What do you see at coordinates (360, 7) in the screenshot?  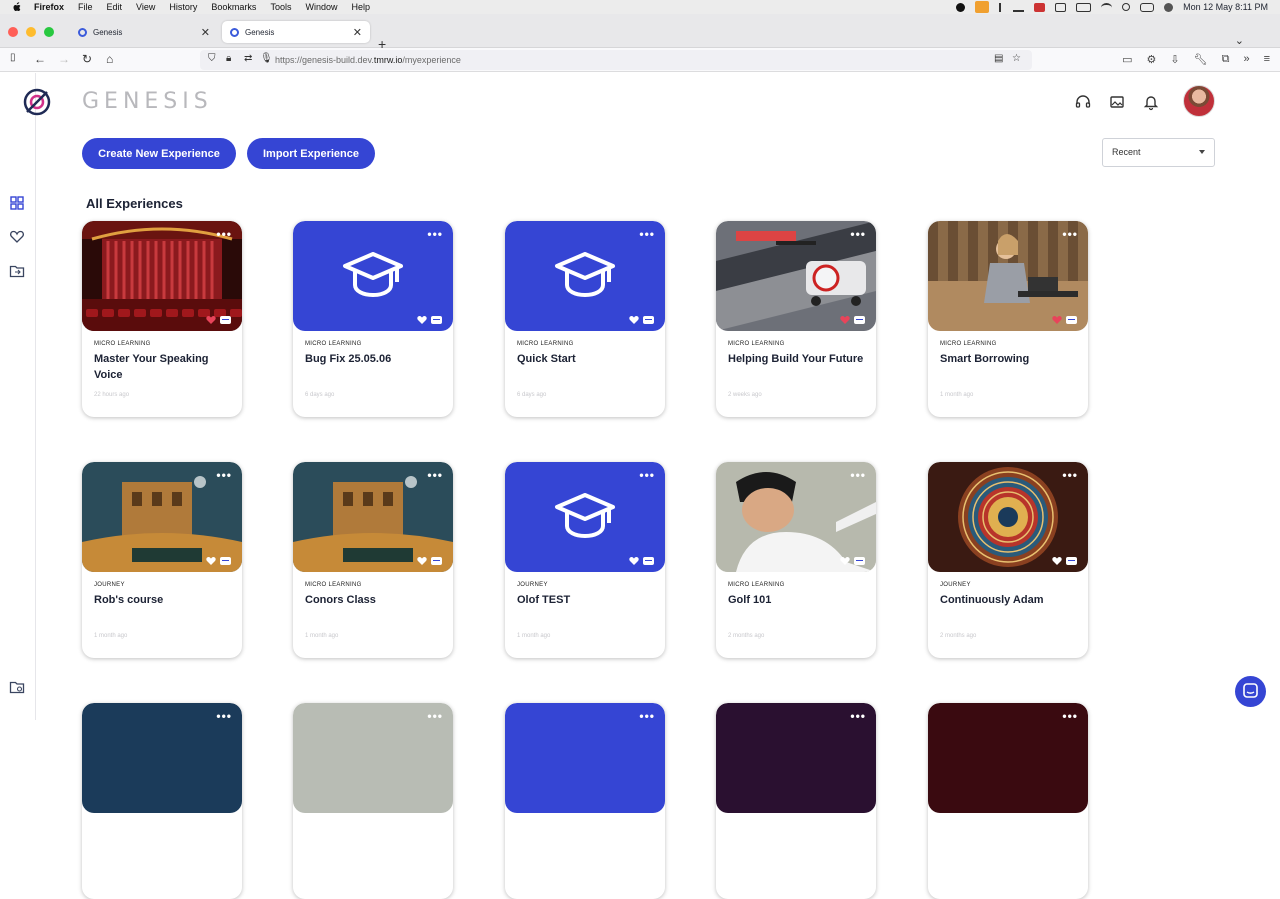 I see `menu-help: Help` at bounding box center [360, 7].